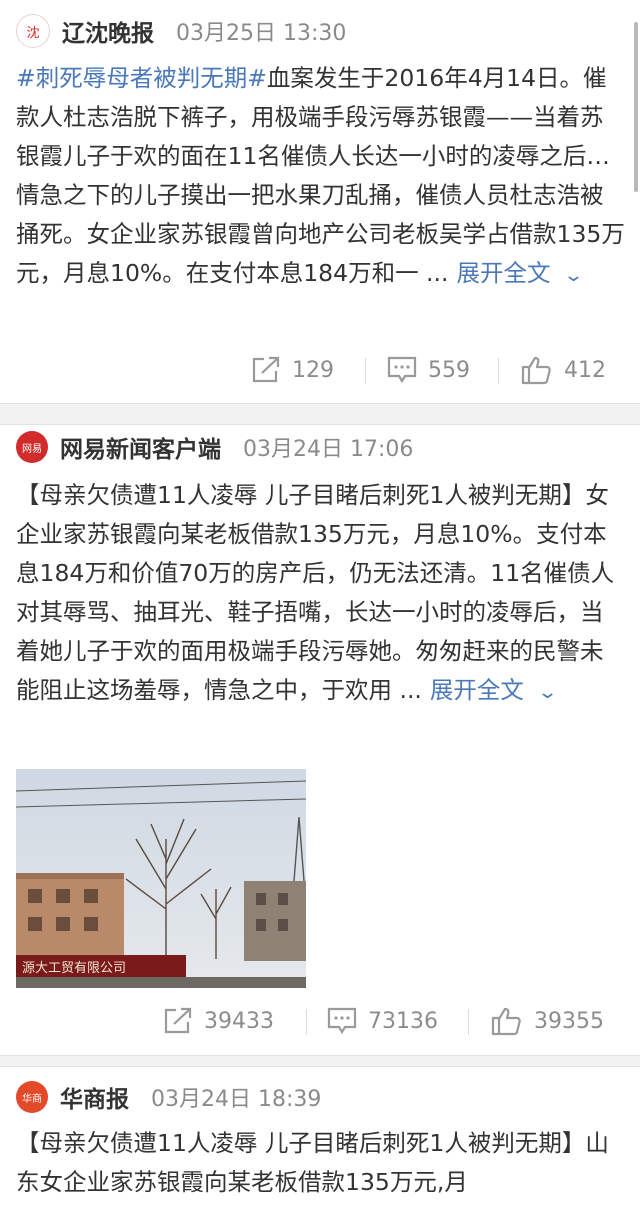 The width and height of the screenshot is (640, 1206). I want to click on comment-count: 559, so click(449, 370).